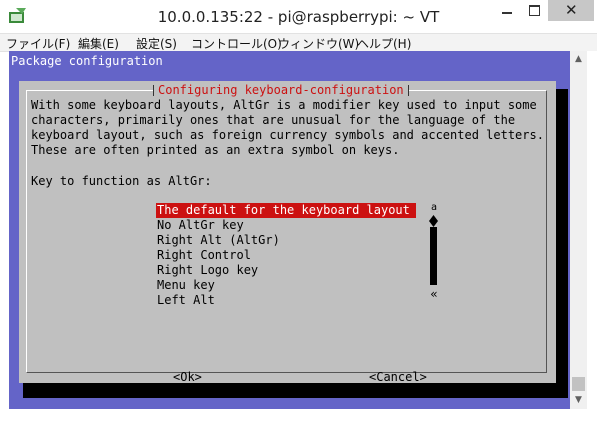 This screenshot has width=597, height=423. I want to click on scroll-diamond-icon, so click(433, 221).